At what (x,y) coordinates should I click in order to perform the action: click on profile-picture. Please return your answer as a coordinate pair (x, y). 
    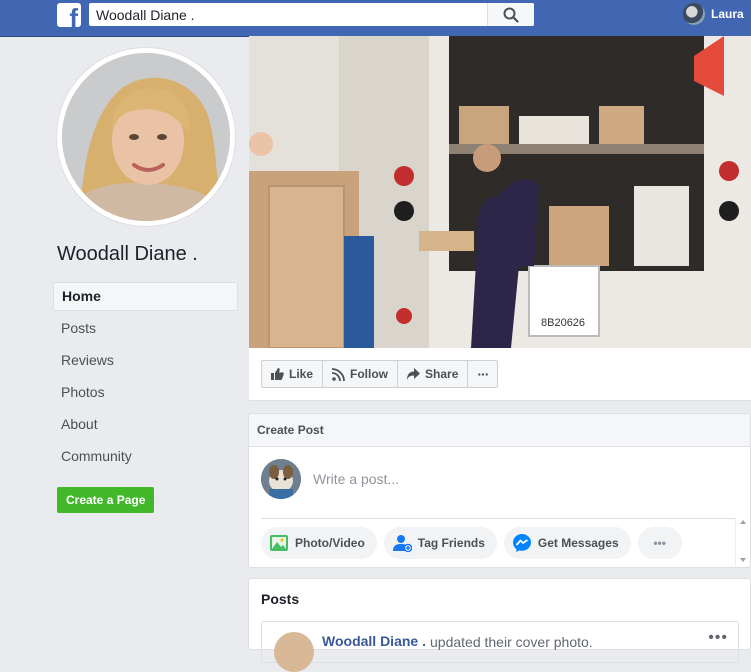
    Looking at the image, I should click on (146, 137).